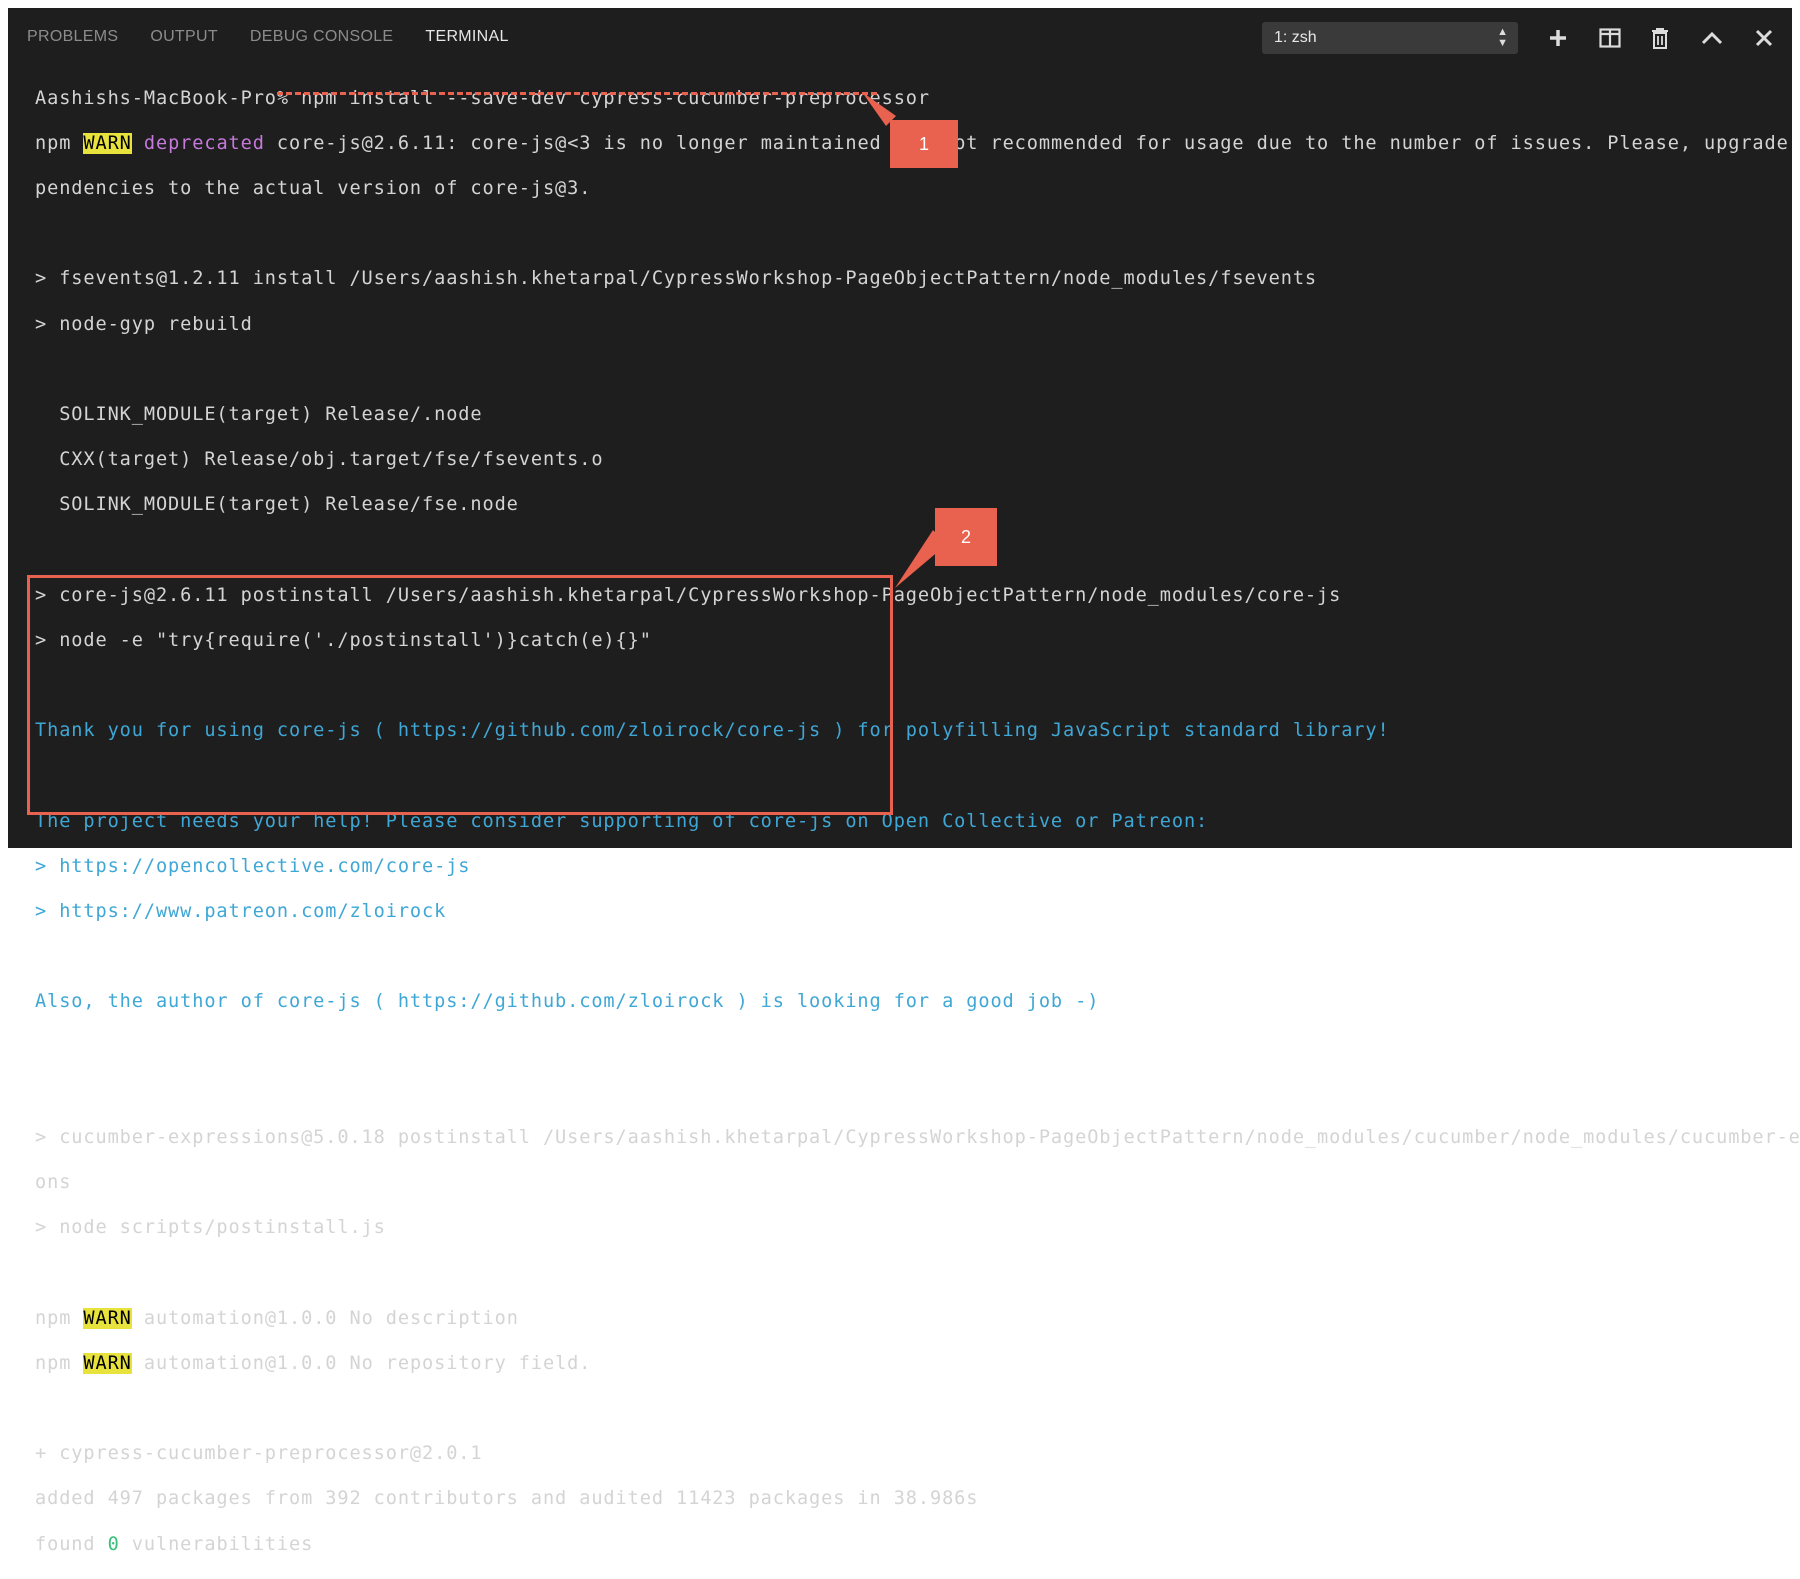  What do you see at coordinates (259, 414) in the screenshot?
I see `terminal-line: SOLINK_MODULE(target) Release/.node` at bounding box center [259, 414].